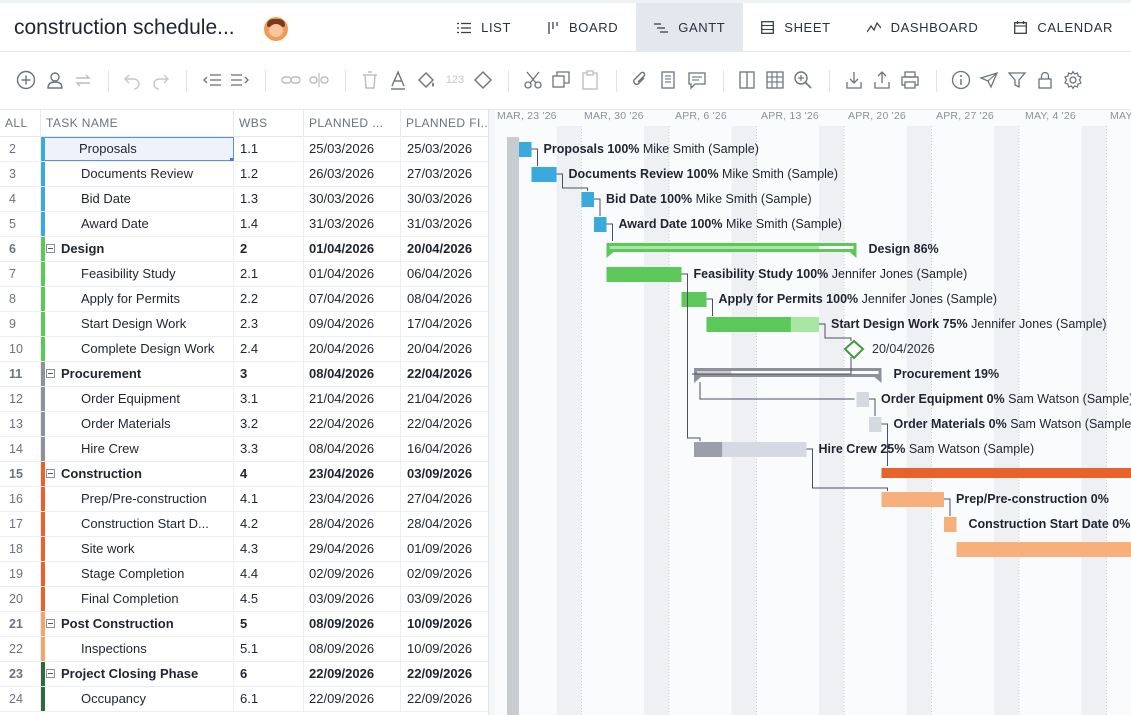 The image size is (1131, 715). I want to click on wbs-cell: 1.4, so click(269, 224).